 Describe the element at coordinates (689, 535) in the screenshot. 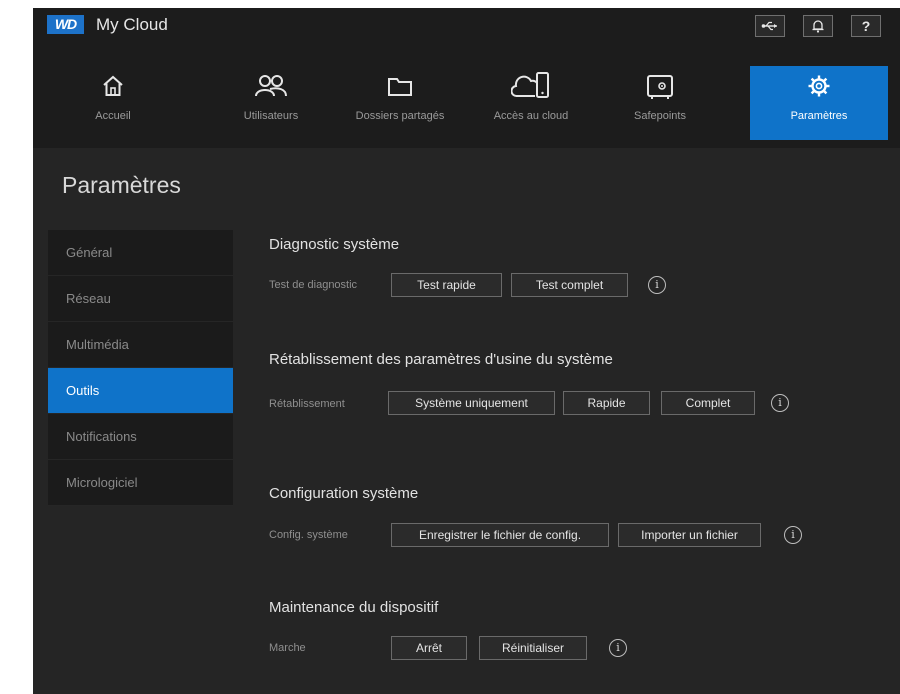

I see `import-file-button: Importer un fichier` at that location.